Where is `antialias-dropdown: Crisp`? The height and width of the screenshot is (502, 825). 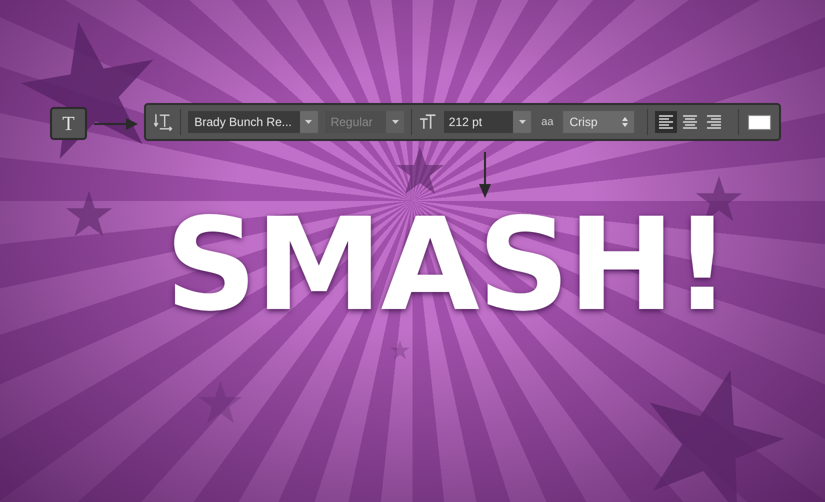
antialias-dropdown: Crisp is located at coordinates (598, 122).